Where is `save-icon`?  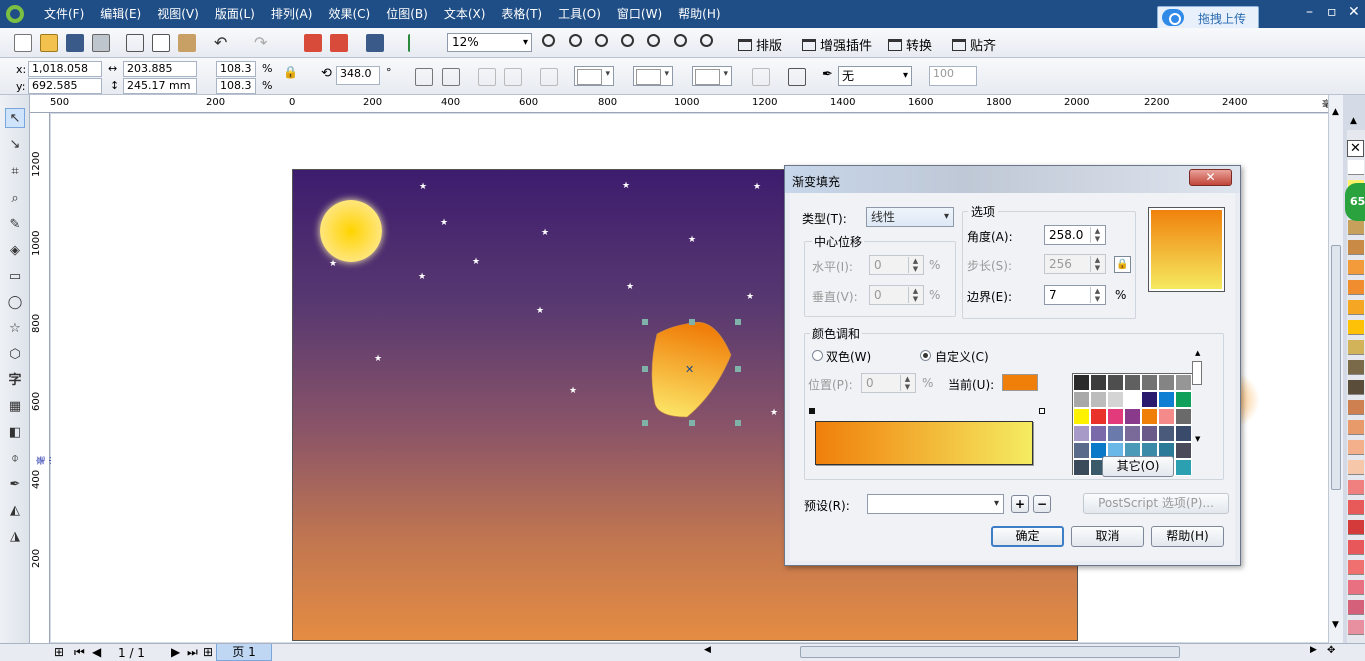 save-icon is located at coordinates (75, 43).